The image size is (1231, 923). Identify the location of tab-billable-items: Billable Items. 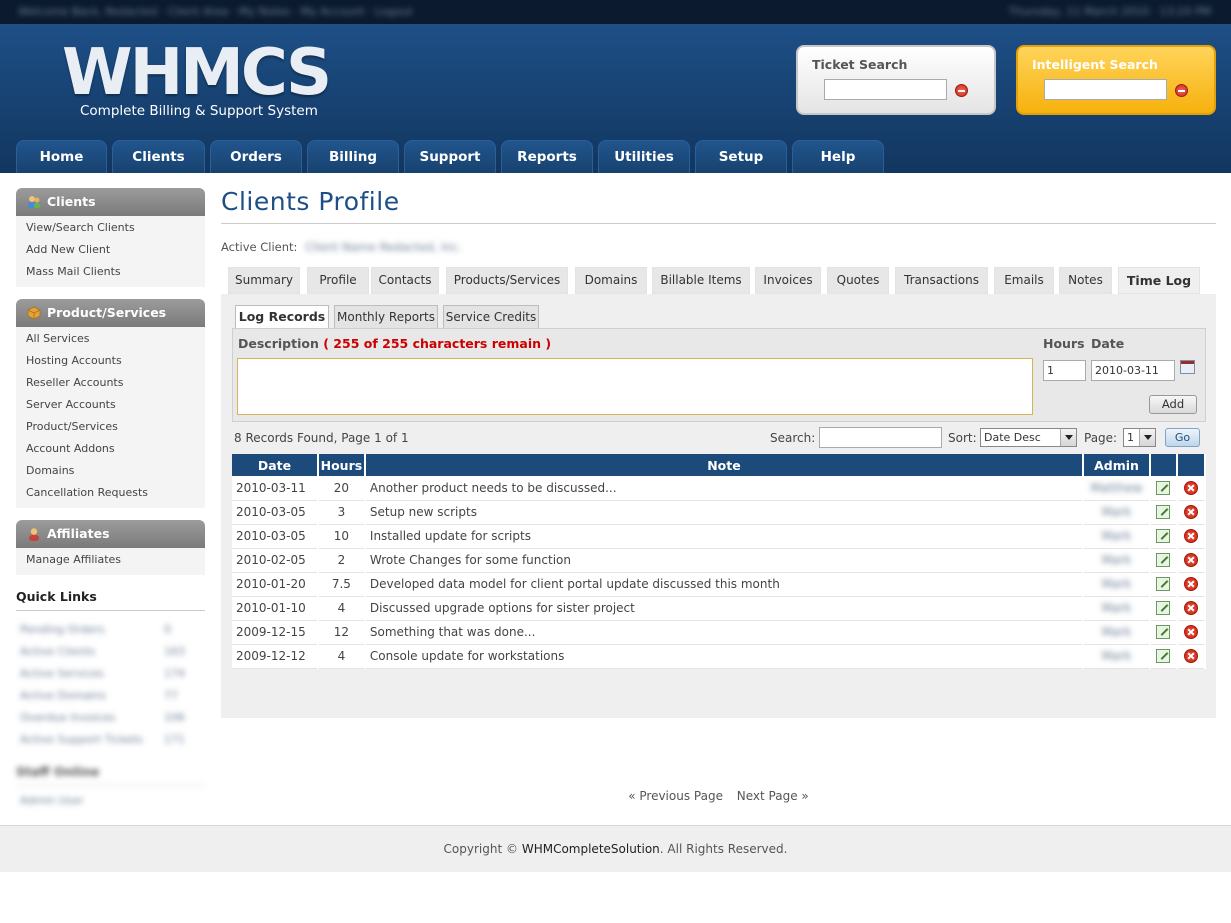
(701, 280).